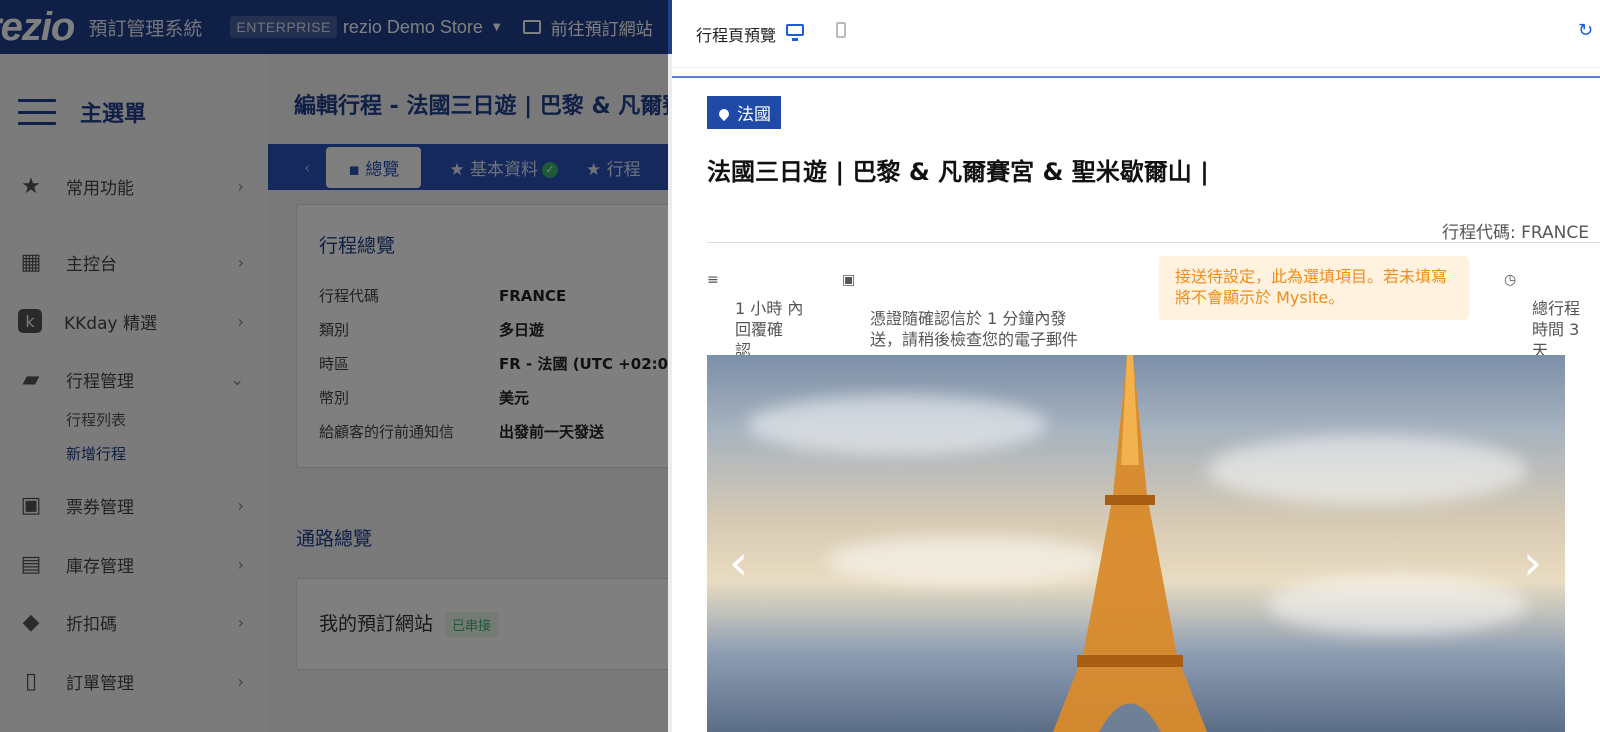 The width and height of the screenshot is (1600, 732). Describe the element at coordinates (736, 35) in the screenshot. I see `preview-title: 行程頁預覽` at that location.